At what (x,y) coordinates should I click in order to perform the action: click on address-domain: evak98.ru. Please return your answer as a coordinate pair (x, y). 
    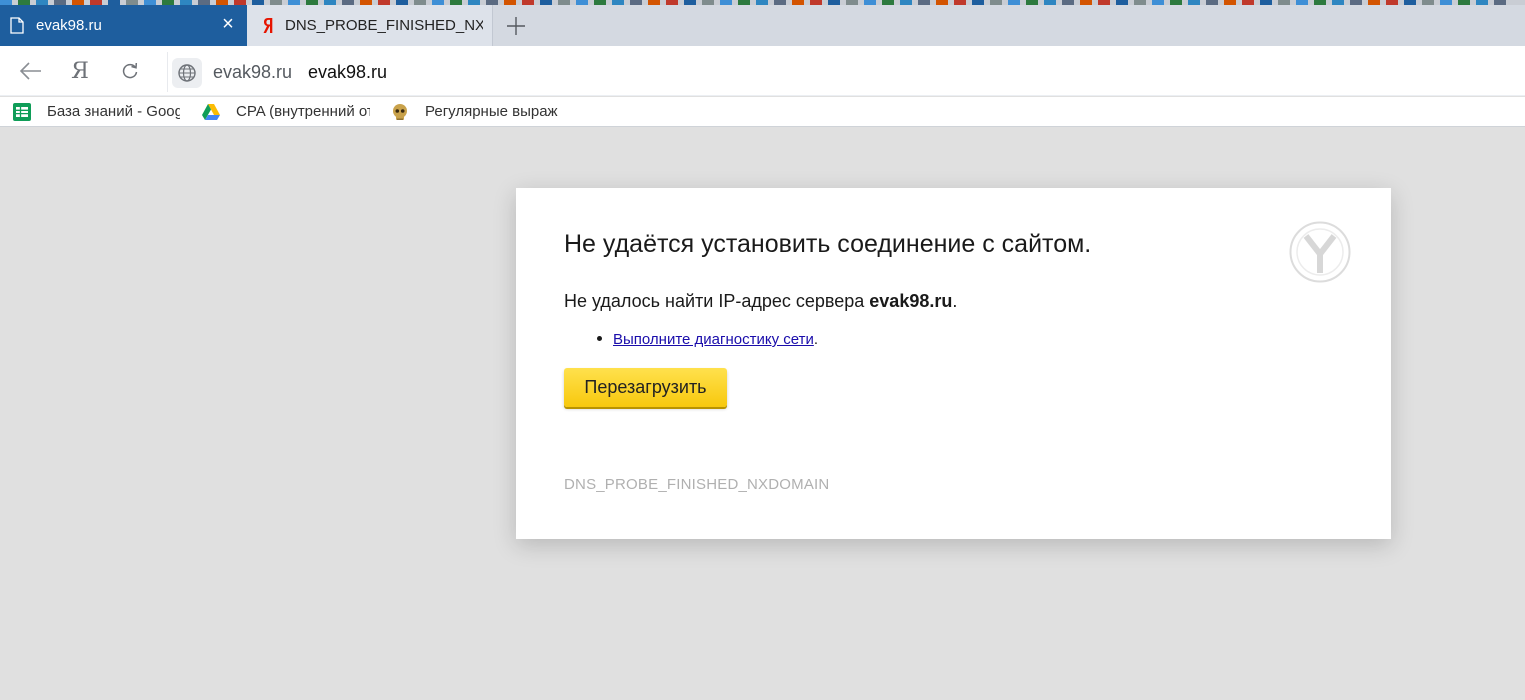
    Looking at the image, I should click on (253, 72).